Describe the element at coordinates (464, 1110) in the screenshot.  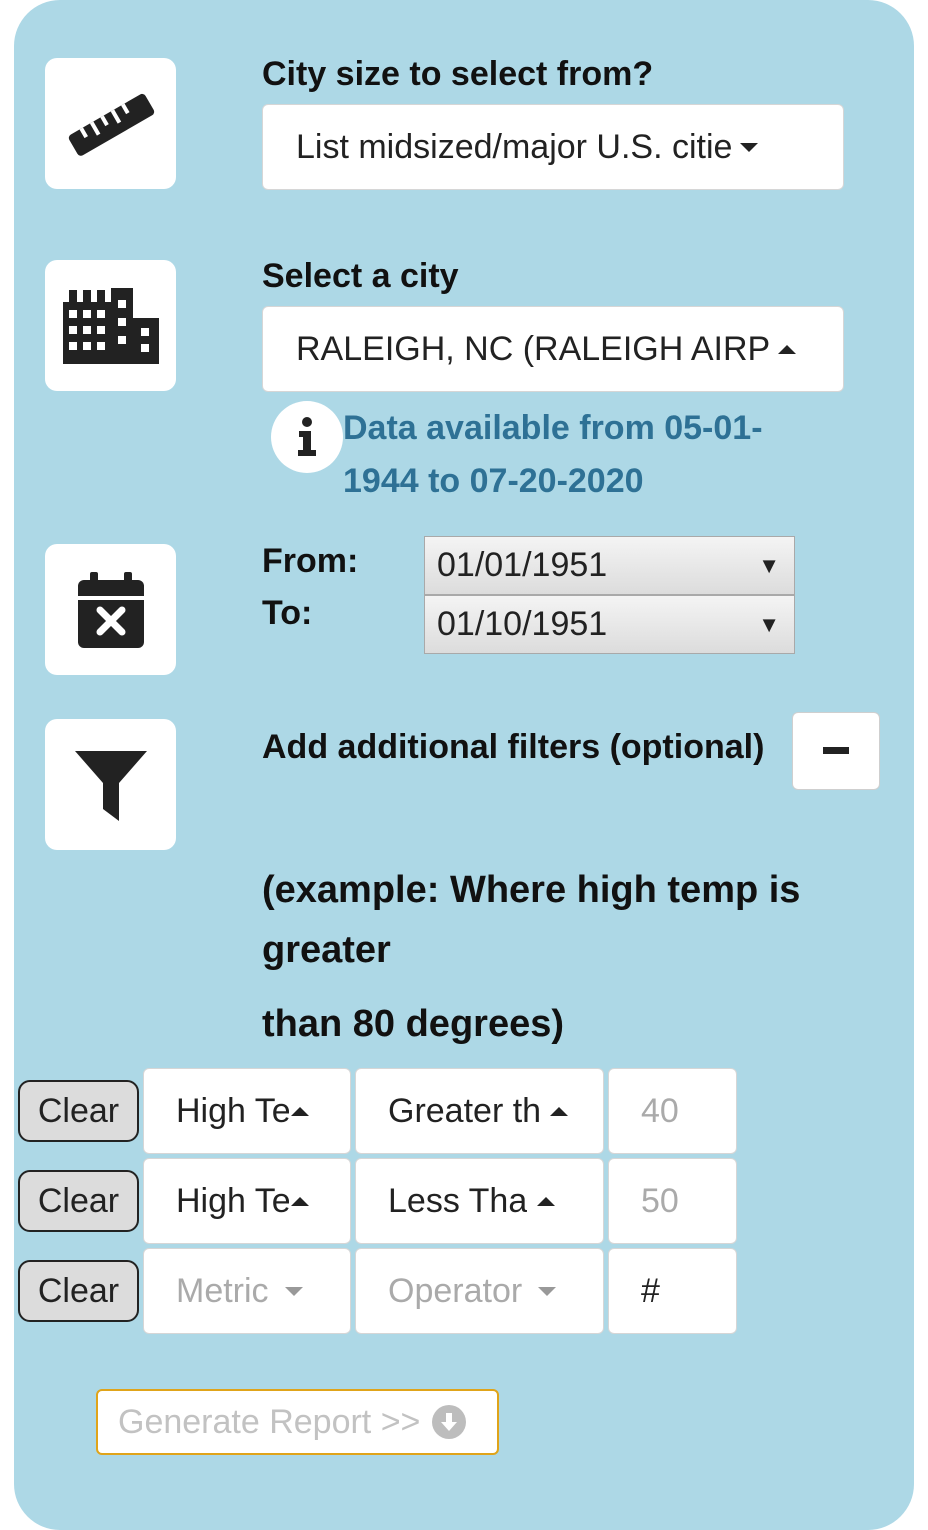
I see `operator-select-value: Greater th` at that location.